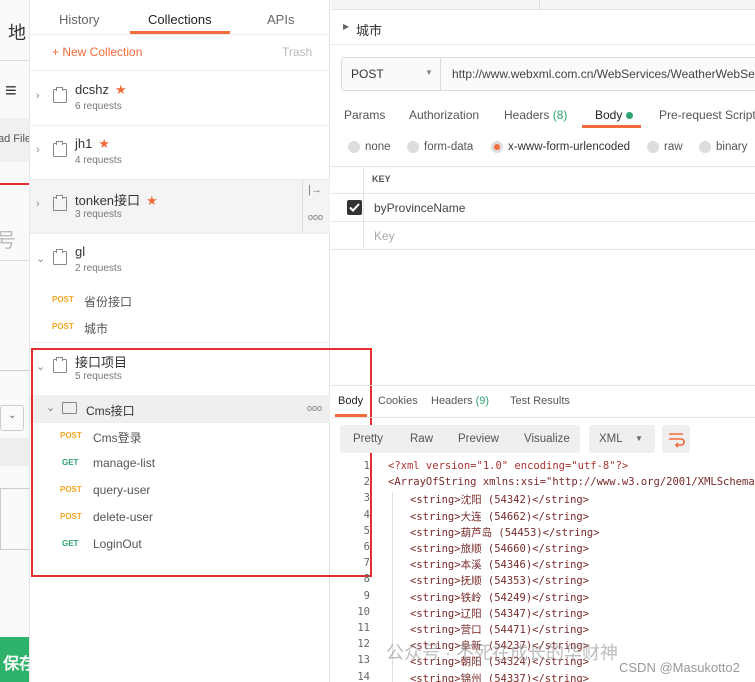 The image size is (755, 682). Describe the element at coordinates (707, 115) in the screenshot. I see `tab-pre-request-script: Pre-request Script` at that location.